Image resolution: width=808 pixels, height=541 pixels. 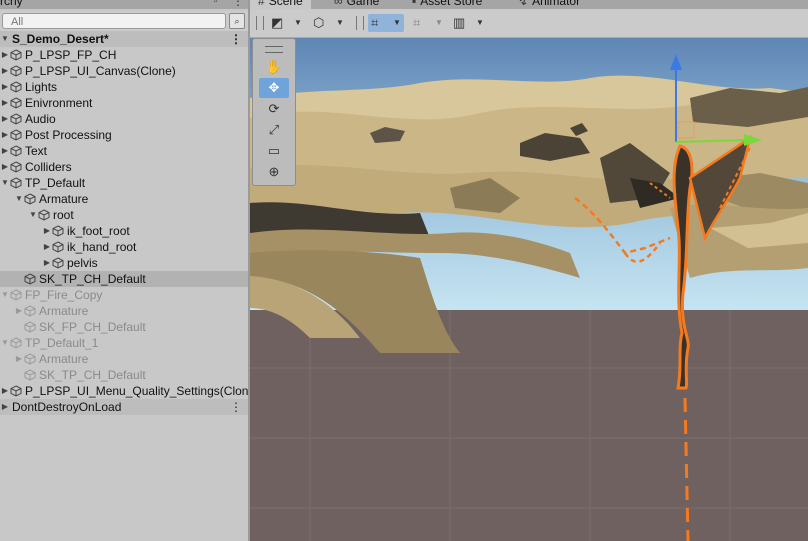 What do you see at coordinates (124, 263) in the screenshot?
I see `hierarchy-item: ▶ pelvis` at bounding box center [124, 263].